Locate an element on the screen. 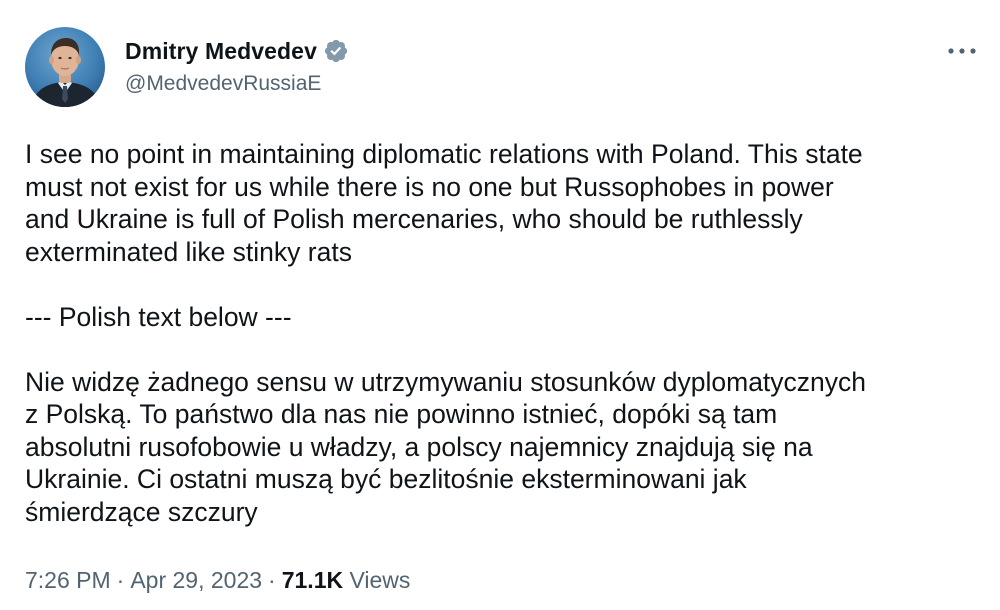  verified-badge-icon is located at coordinates (336, 51).